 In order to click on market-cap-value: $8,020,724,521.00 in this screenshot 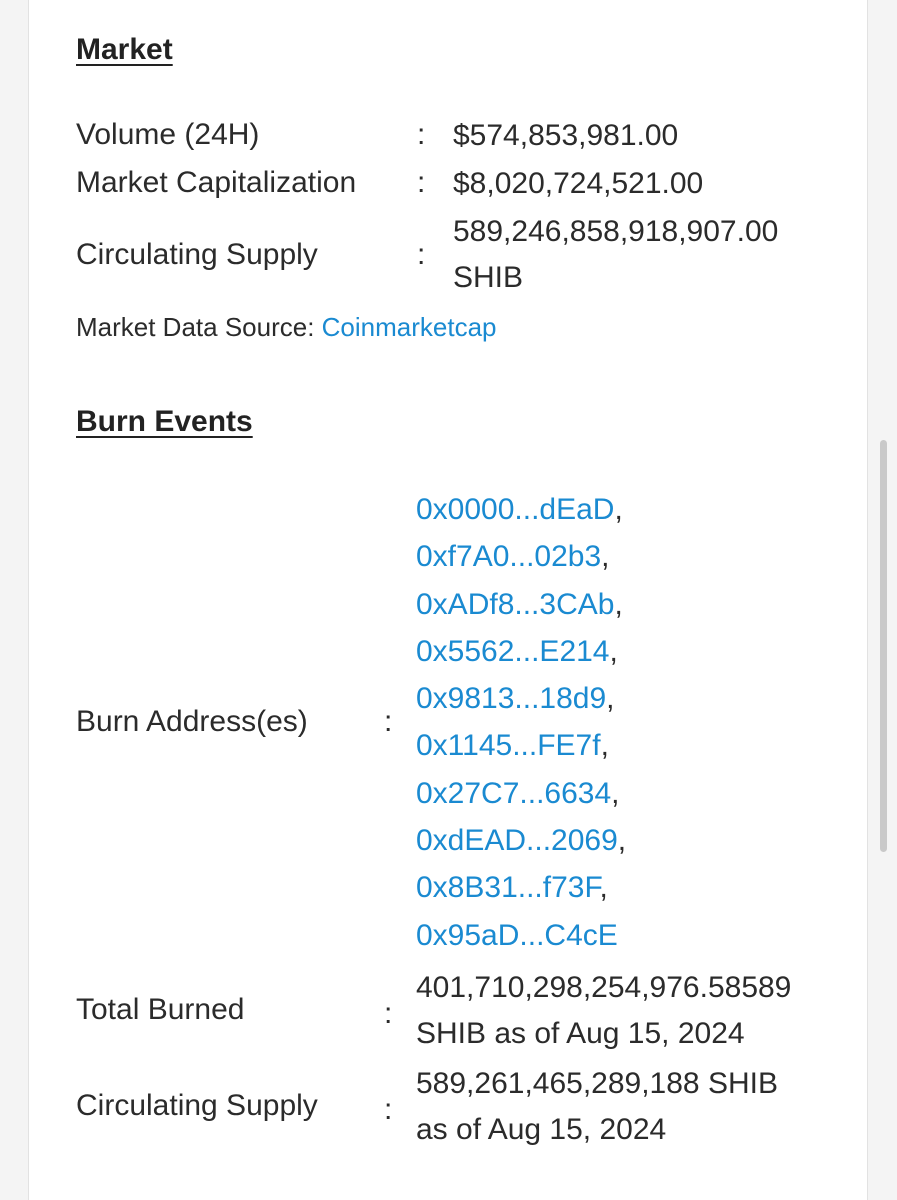, I will do `click(578, 183)`.